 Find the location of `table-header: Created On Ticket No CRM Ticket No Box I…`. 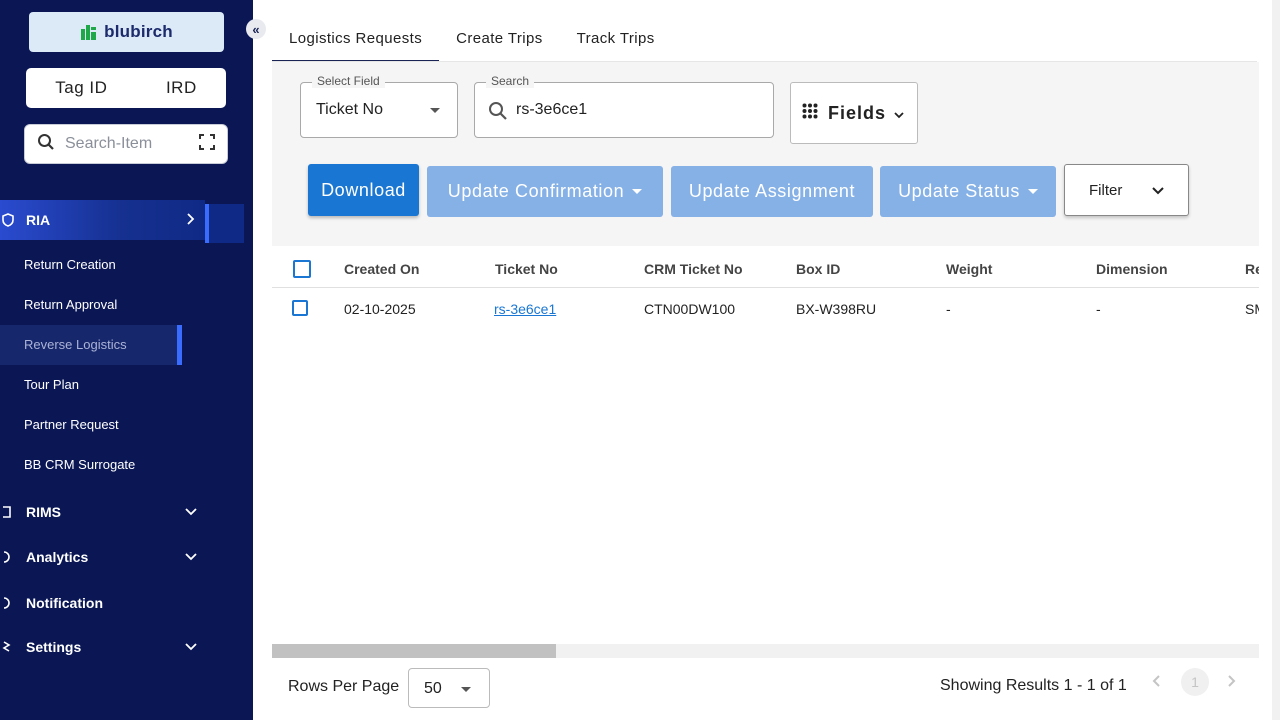

table-header: Created On Ticket No CRM Ticket No Box I… is located at coordinates (765, 268).